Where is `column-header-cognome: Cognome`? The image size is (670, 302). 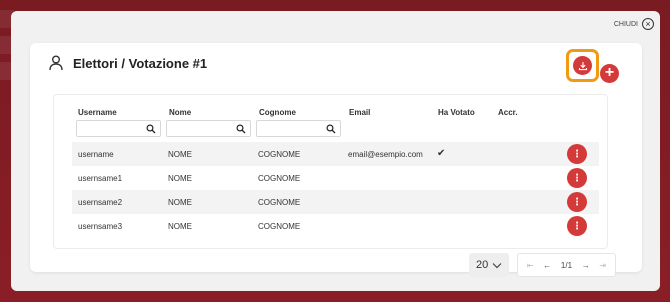 column-header-cognome: Cognome is located at coordinates (277, 112).